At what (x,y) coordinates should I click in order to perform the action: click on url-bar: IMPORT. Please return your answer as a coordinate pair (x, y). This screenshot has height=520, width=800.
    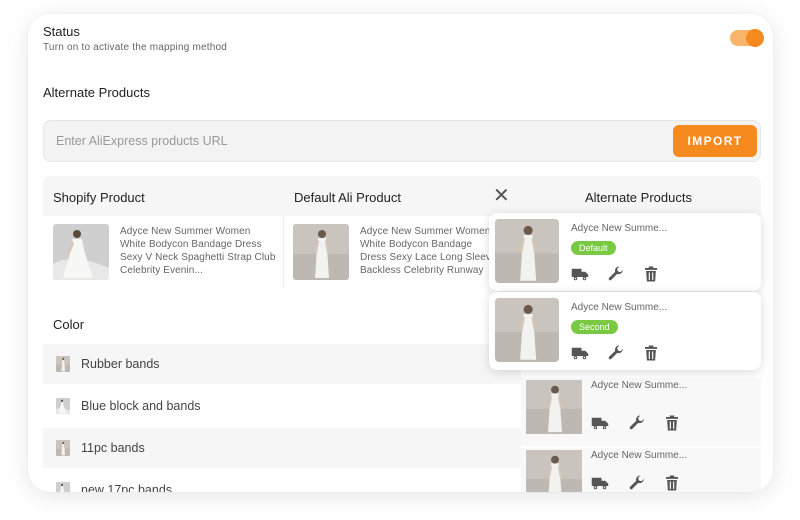
    Looking at the image, I should click on (402, 141).